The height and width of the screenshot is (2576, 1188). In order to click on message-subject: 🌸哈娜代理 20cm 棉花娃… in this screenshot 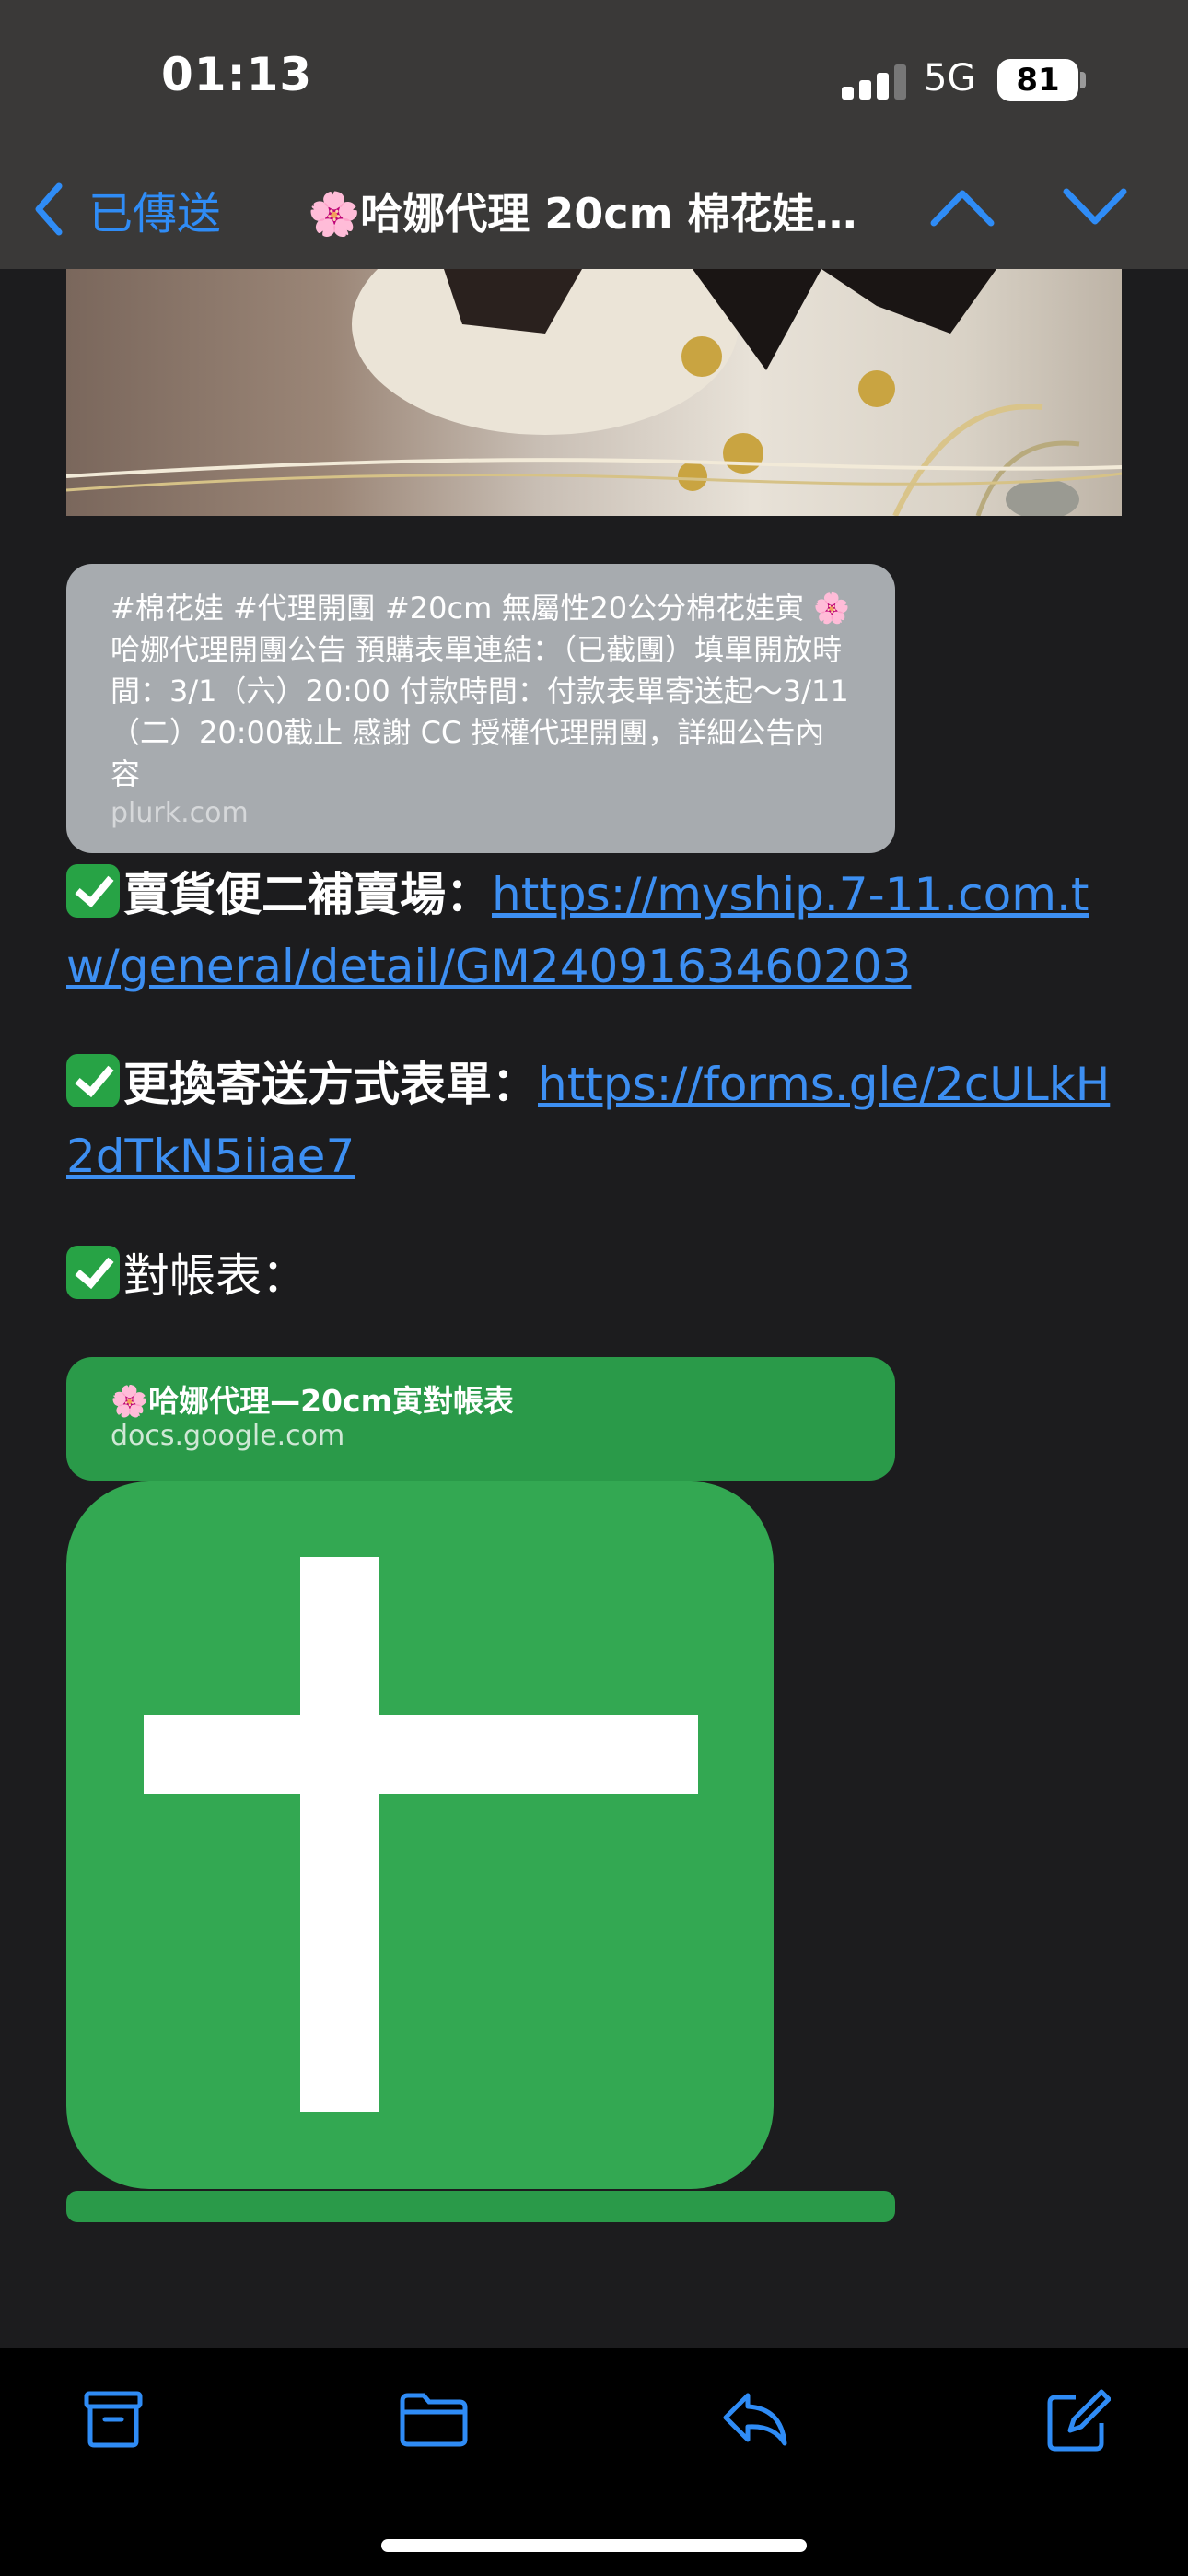, I will do `click(582, 214)`.